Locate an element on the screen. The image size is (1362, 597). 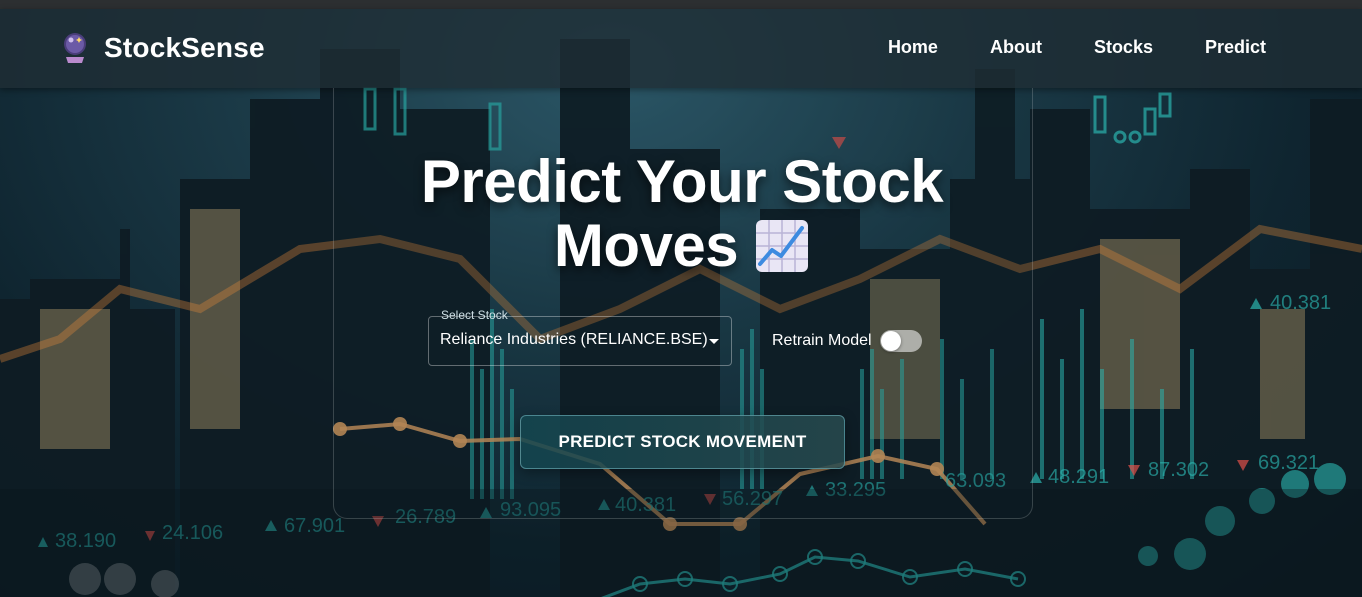
hero-title-line2: Moves is located at coordinates (646, 245).